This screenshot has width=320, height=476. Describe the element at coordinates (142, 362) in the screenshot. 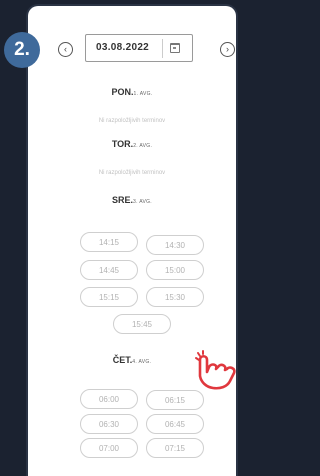

I see `day-date: 4. AVG.` at that location.